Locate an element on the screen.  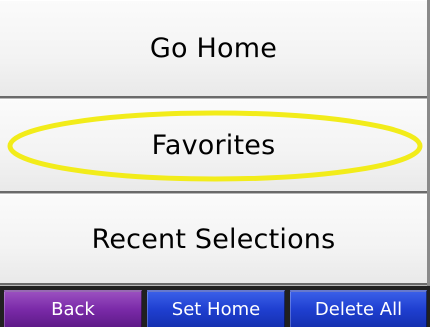
back-label: Back is located at coordinates (73, 309).